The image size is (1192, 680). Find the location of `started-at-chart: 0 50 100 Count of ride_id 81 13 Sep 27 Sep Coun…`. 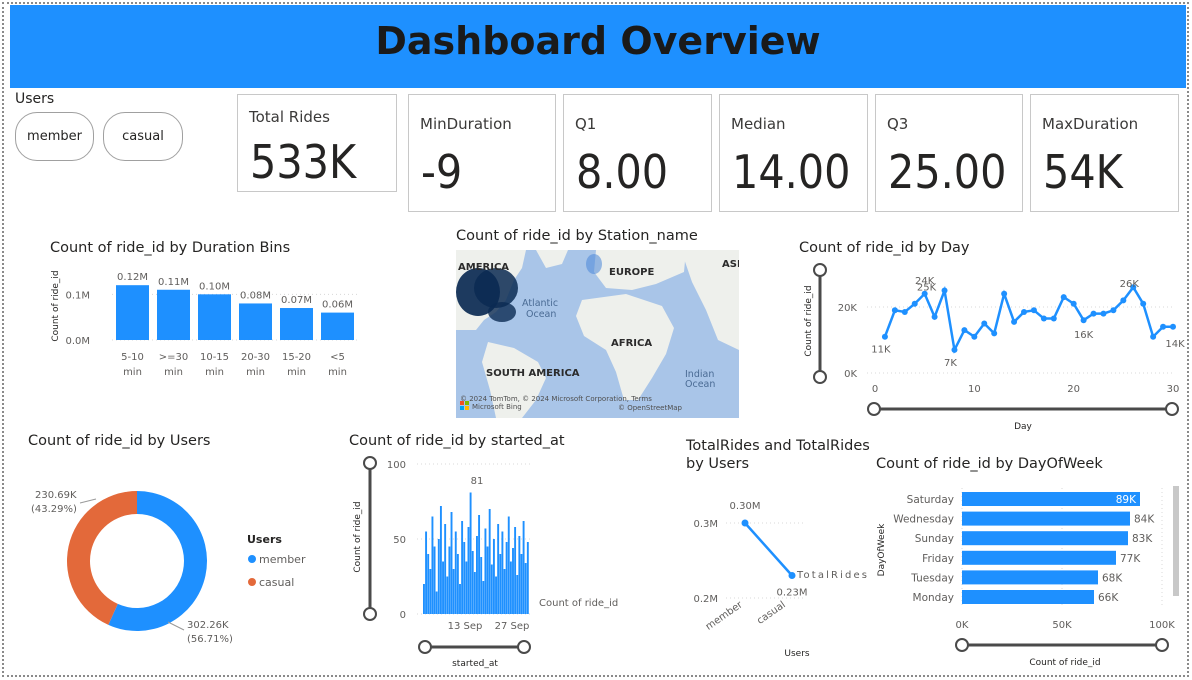

started-at-chart: 0 50 100 Count of ride_id 81 13 Sep 27 Sep Coun… is located at coordinates (490, 561).